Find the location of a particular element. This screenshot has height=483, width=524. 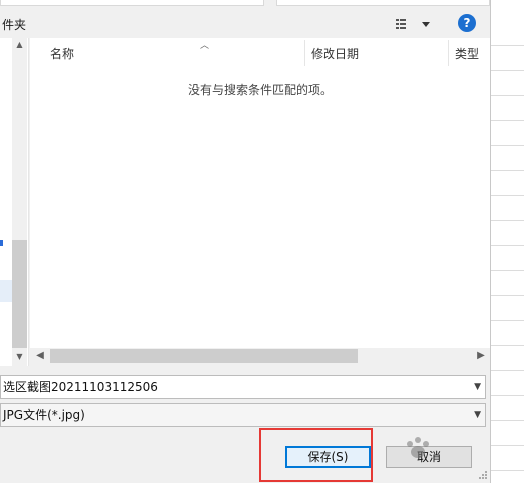

baidu-watermark-icon is located at coordinates (418, 447).